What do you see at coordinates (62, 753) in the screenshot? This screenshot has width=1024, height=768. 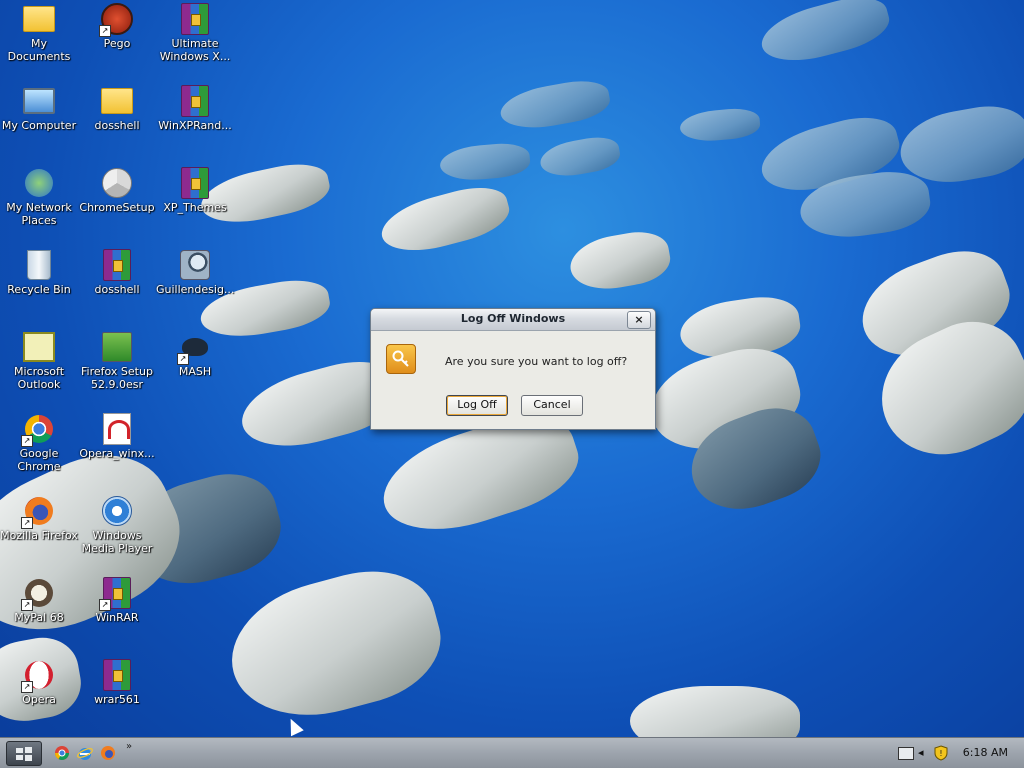 I see `quicklaunch-chrome-icon` at bounding box center [62, 753].